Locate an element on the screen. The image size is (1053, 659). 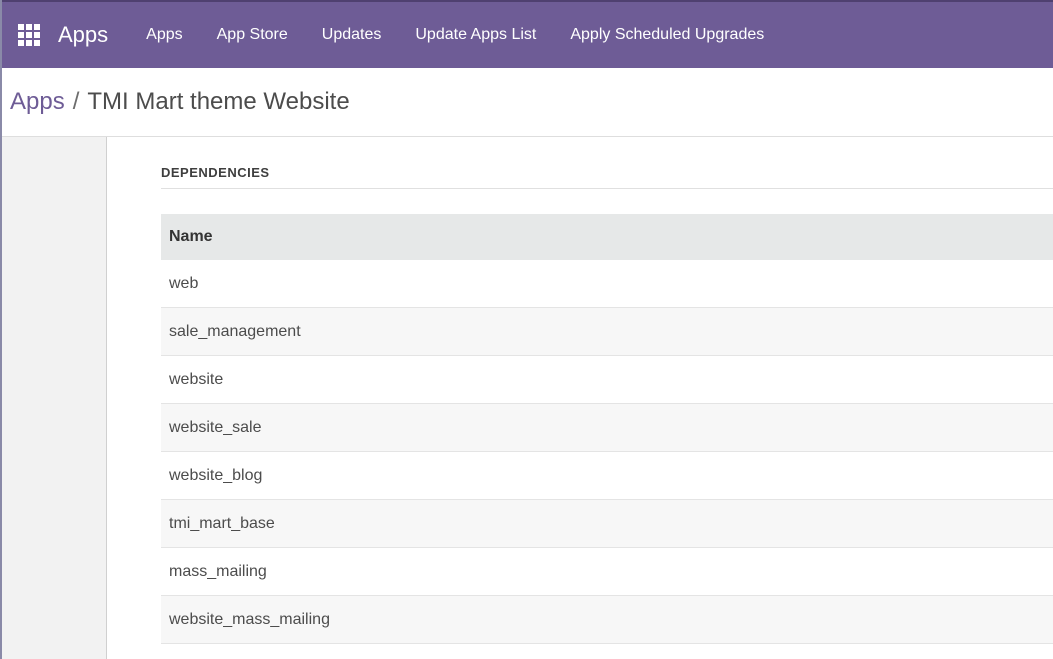
cell-name: mass_mailing is located at coordinates (218, 571).